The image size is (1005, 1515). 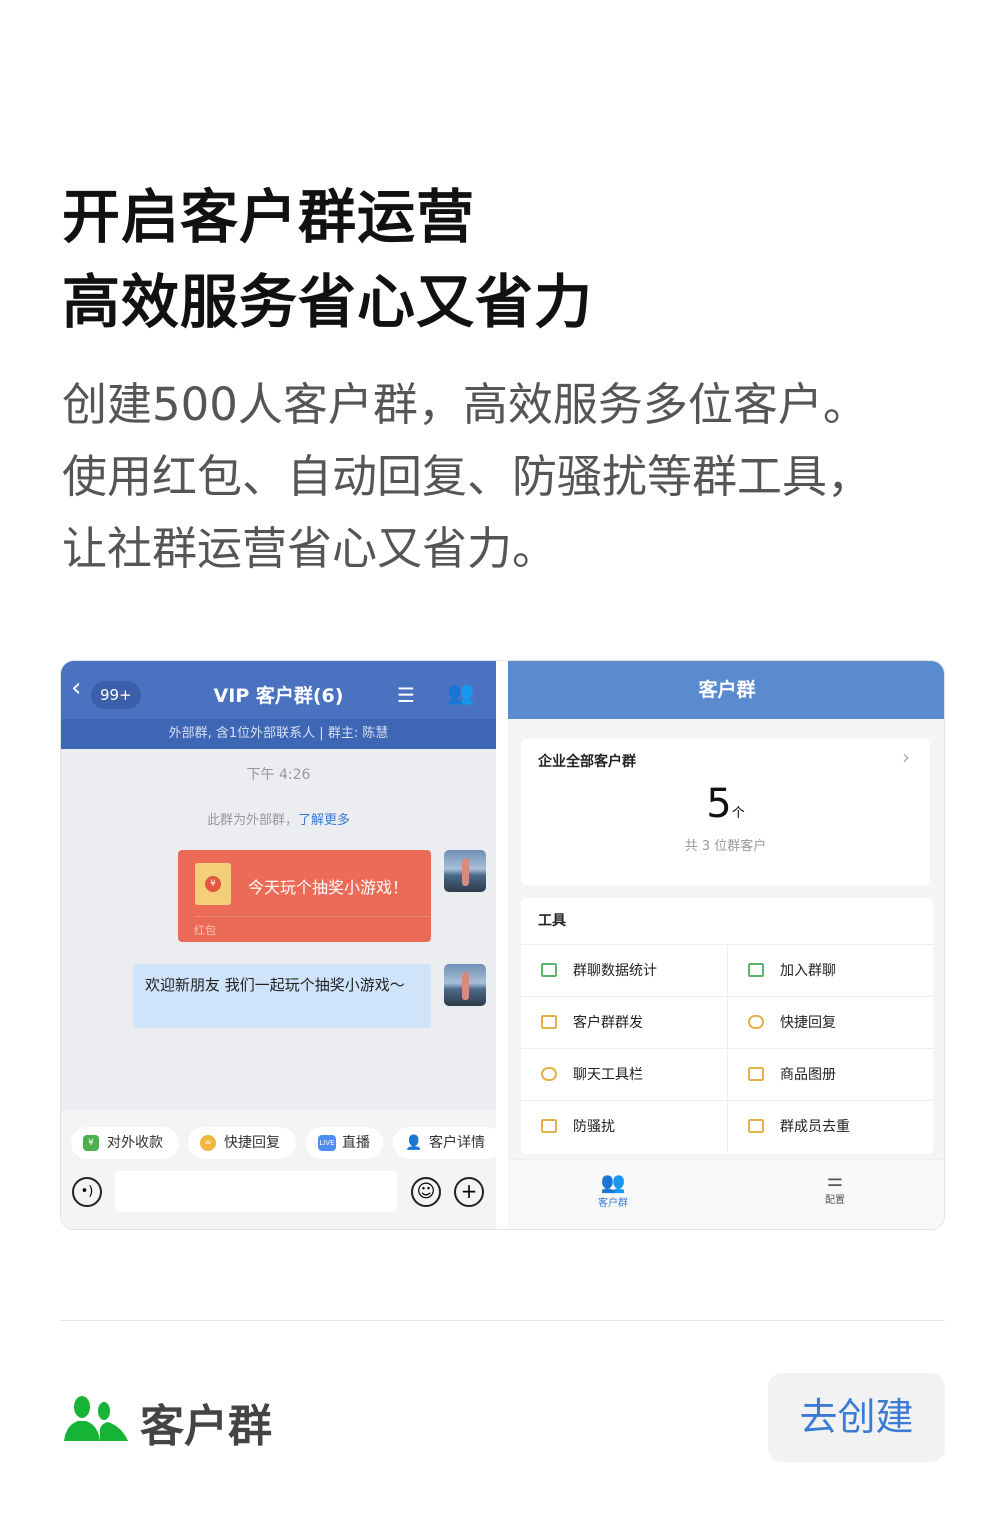 I want to click on unread-badge: 99+, so click(x=116, y=695).